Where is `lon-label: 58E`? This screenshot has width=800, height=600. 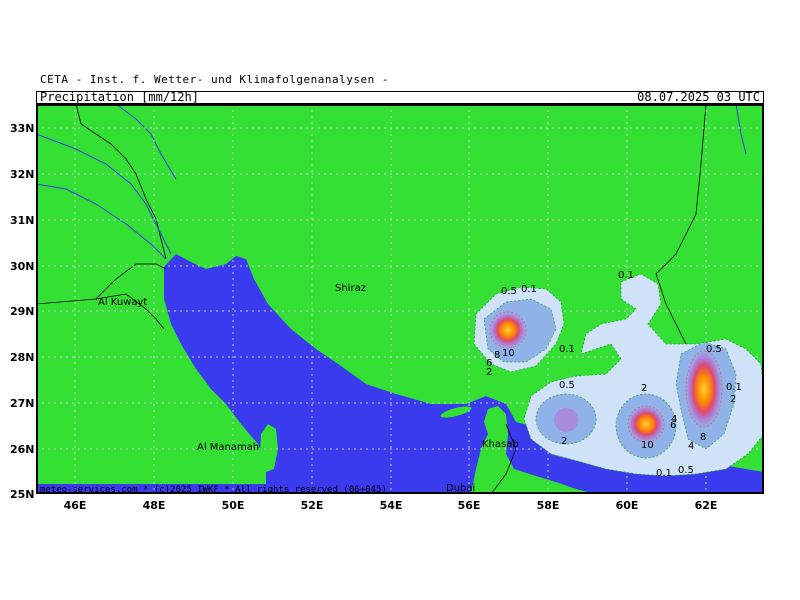
lon-label: 58E is located at coordinates (548, 505).